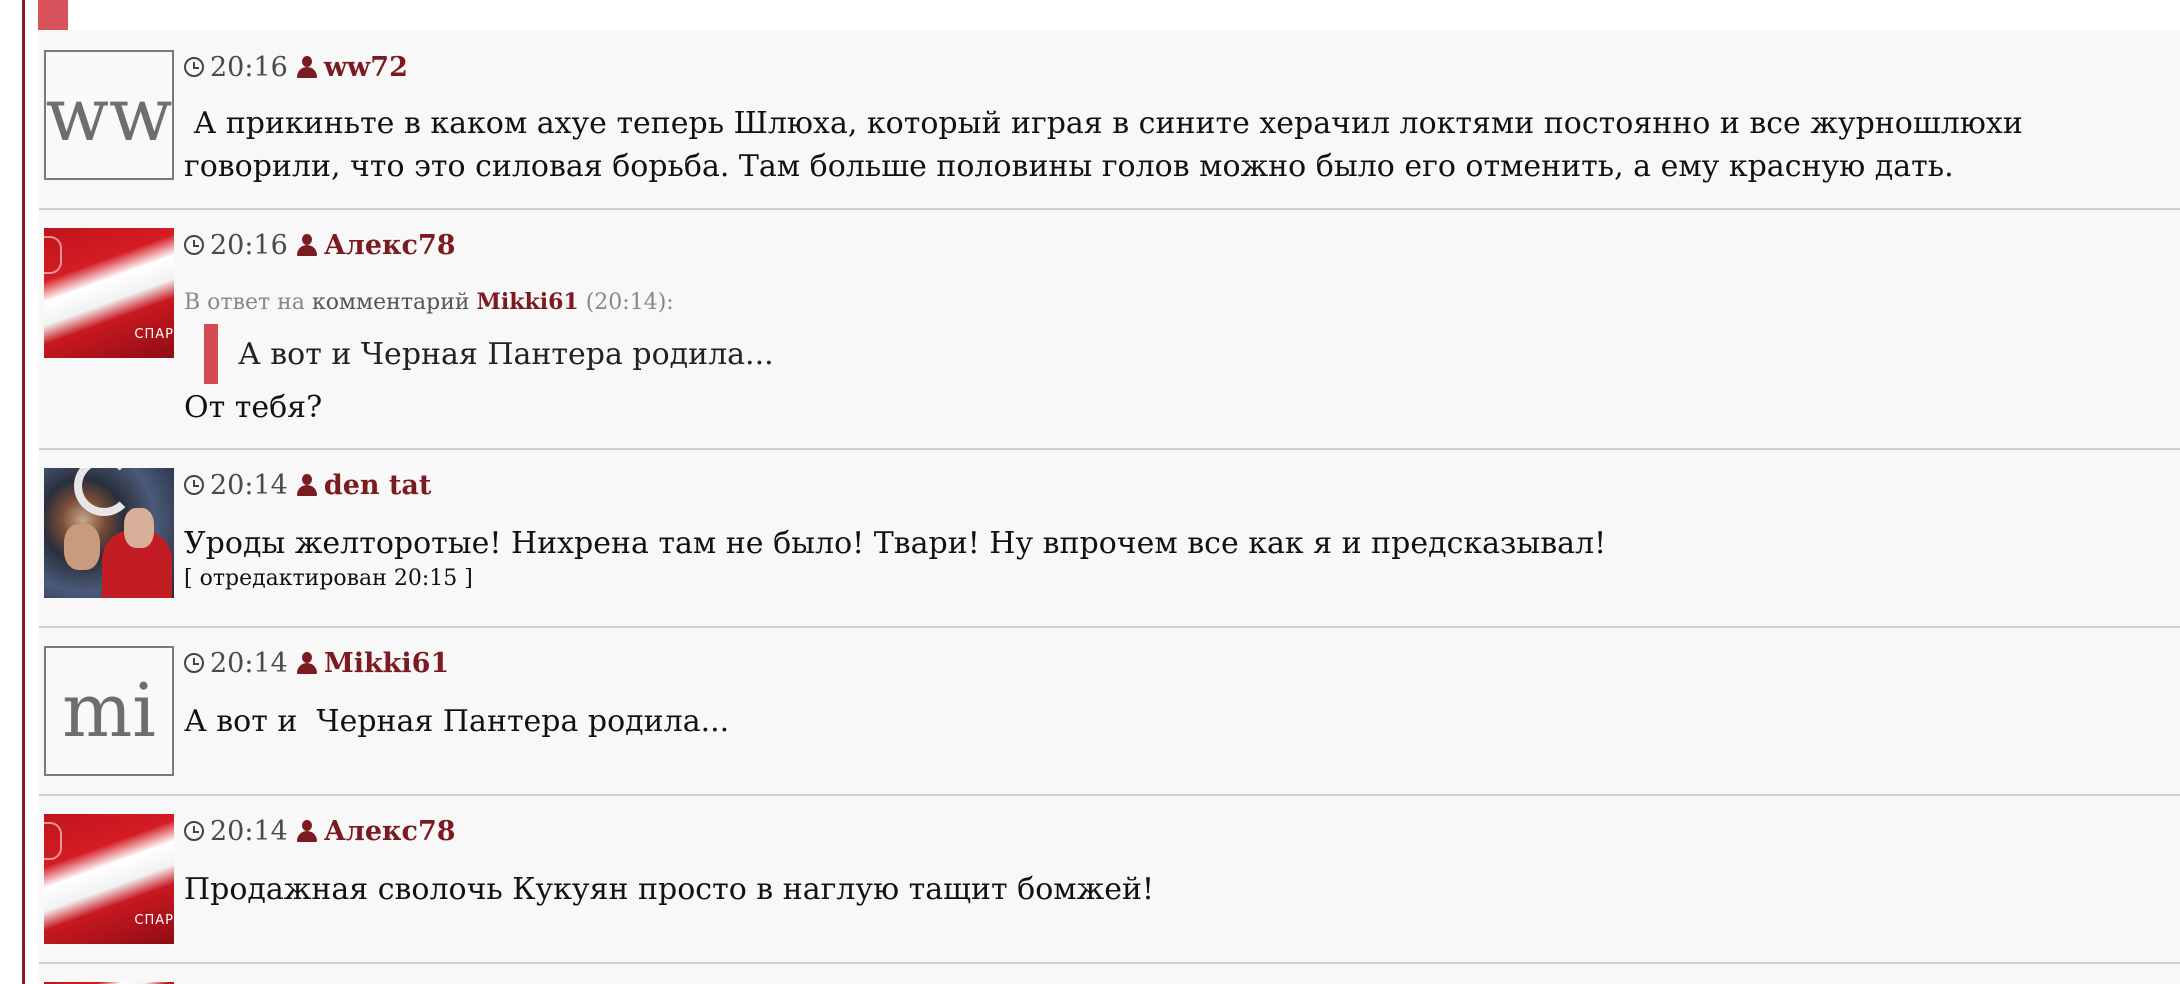  What do you see at coordinates (378, 485) in the screenshot?
I see `comment-author: den tat` at bounding box center [378, 485].